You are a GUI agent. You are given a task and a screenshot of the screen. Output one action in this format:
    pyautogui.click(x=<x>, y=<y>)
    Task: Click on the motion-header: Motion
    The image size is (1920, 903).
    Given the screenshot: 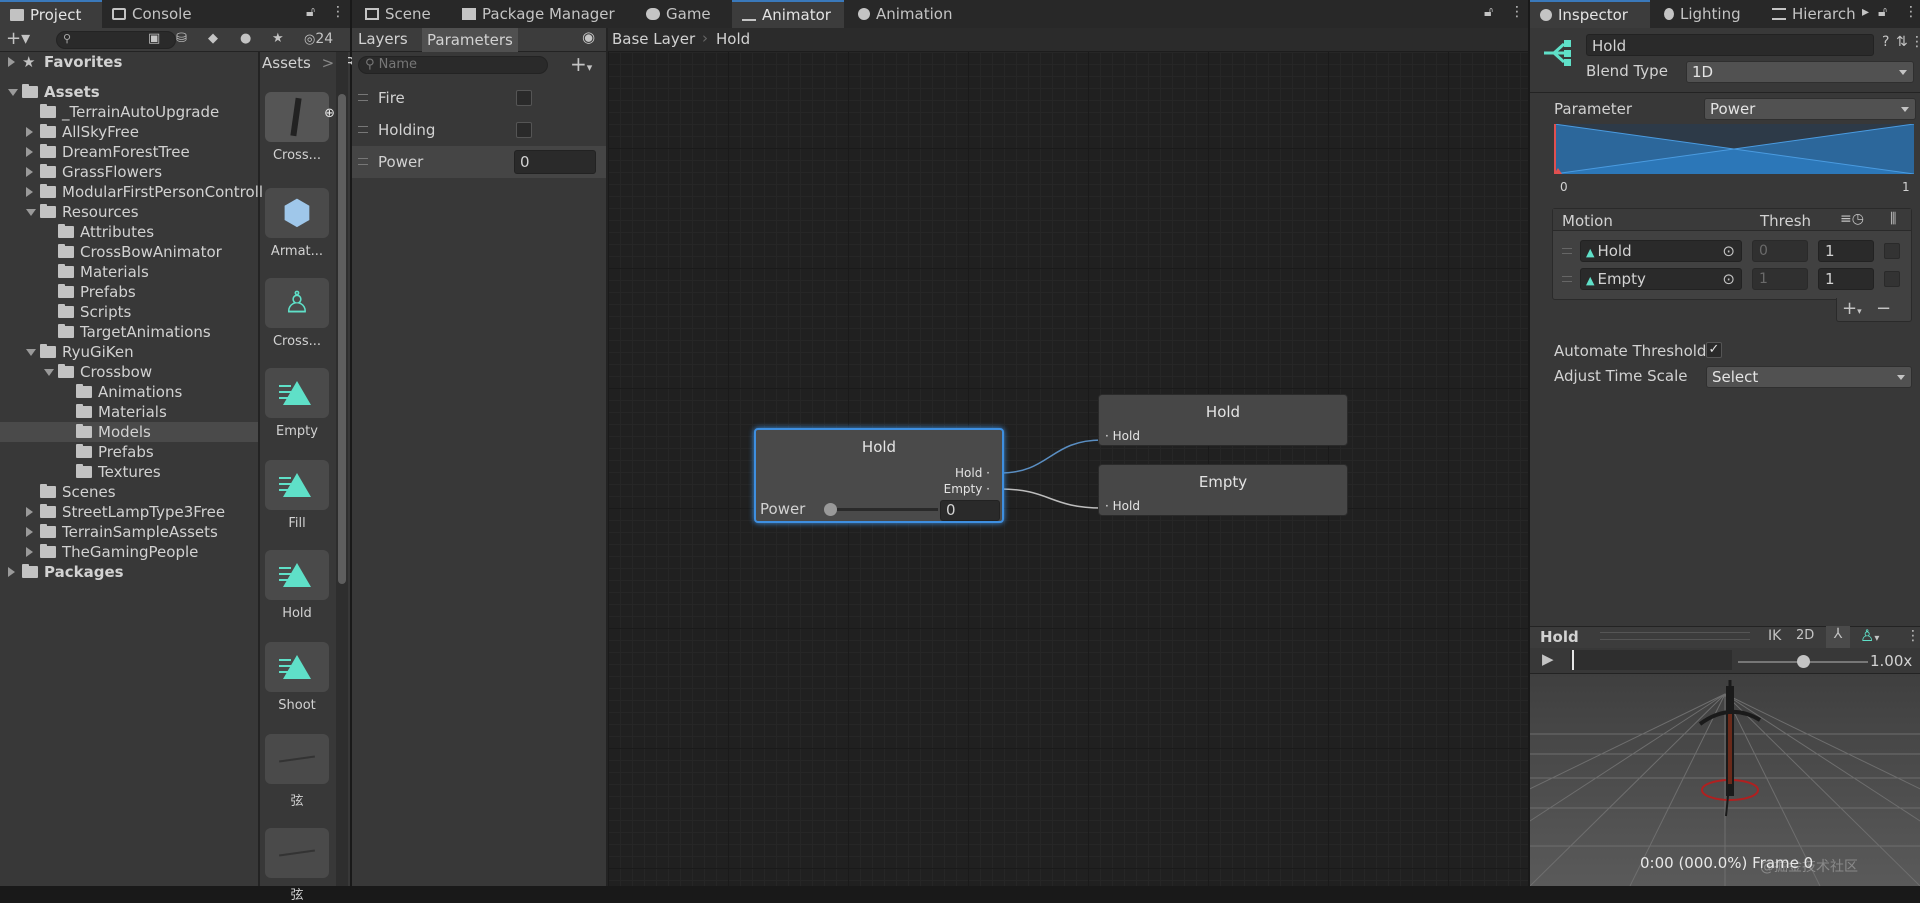 What is the action you would take?
    pyautogui.click(x=1587, y=221)
    